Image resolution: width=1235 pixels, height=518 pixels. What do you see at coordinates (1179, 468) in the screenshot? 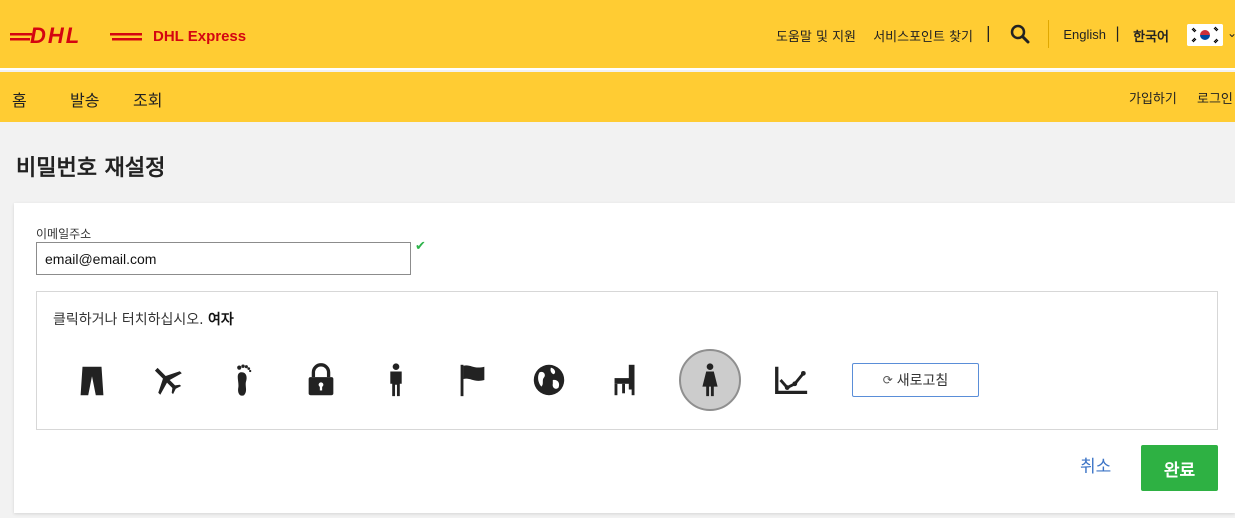
I see `done-button: 완료` at bounding box center [1179, 468].